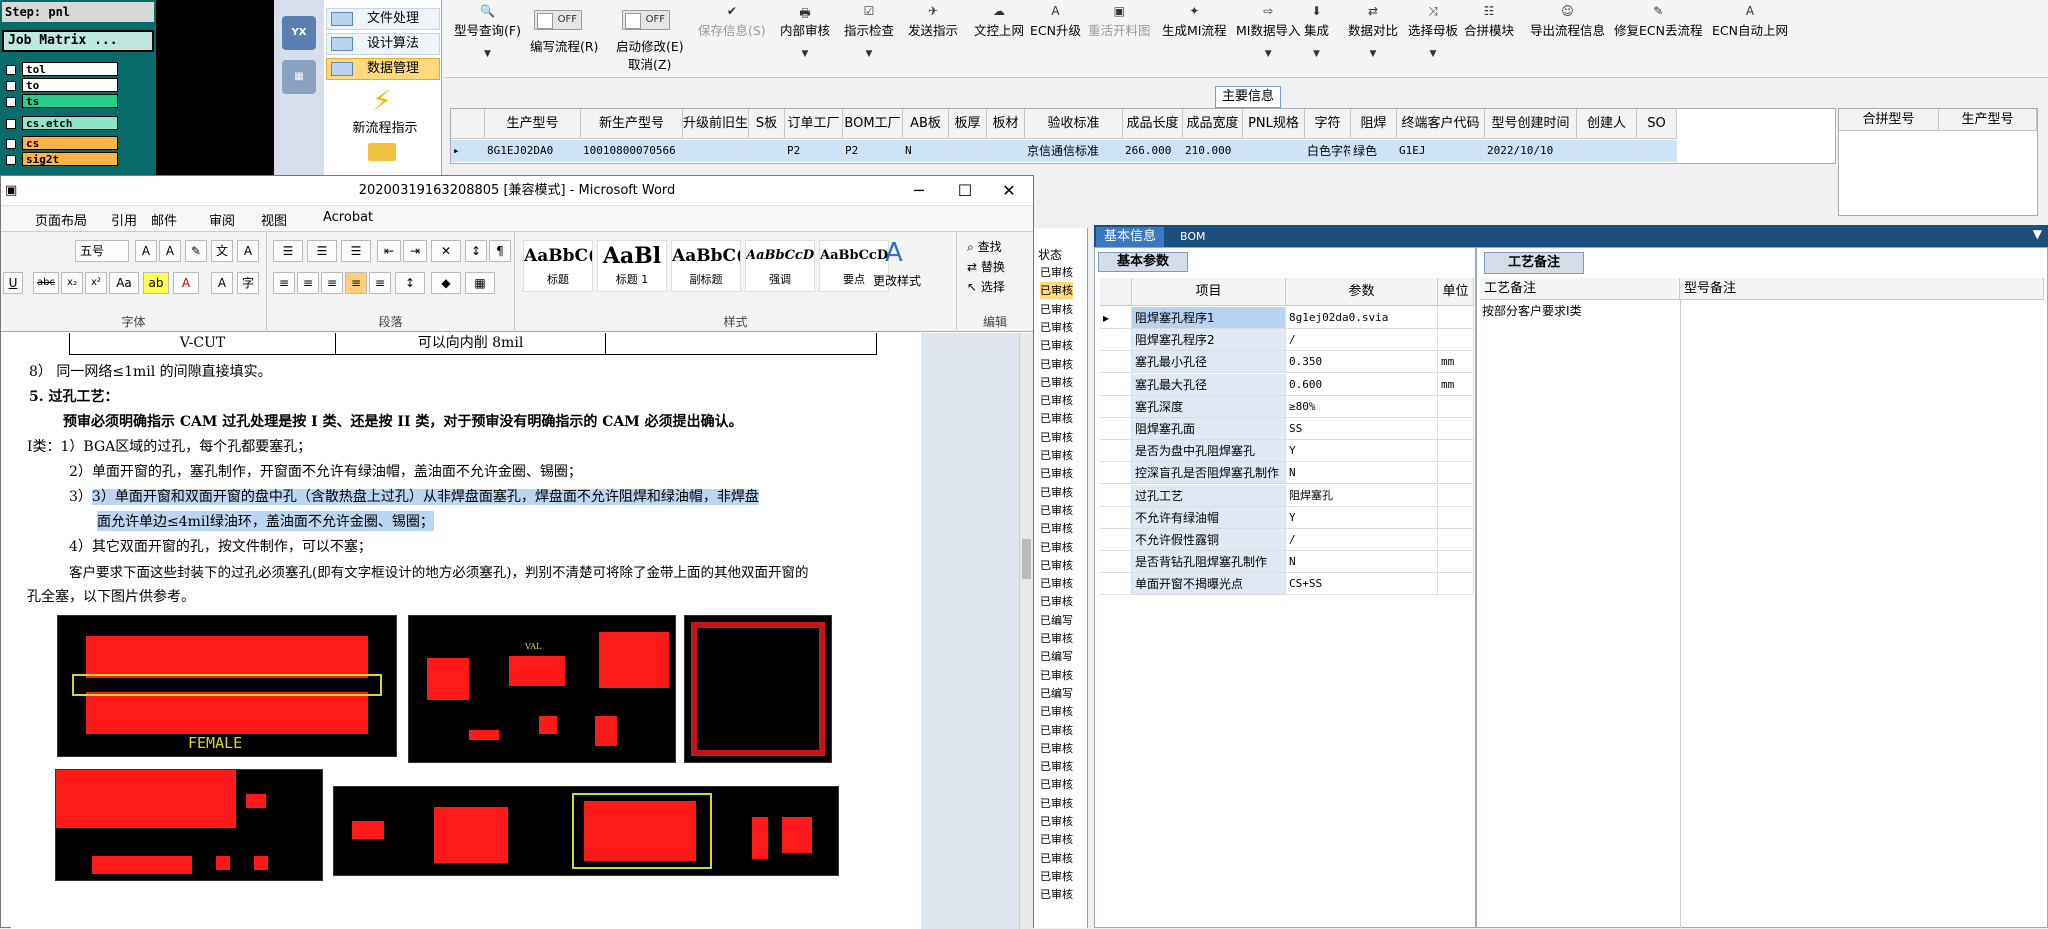  I want to click on minimize-icon: ─, so click(919, 191).